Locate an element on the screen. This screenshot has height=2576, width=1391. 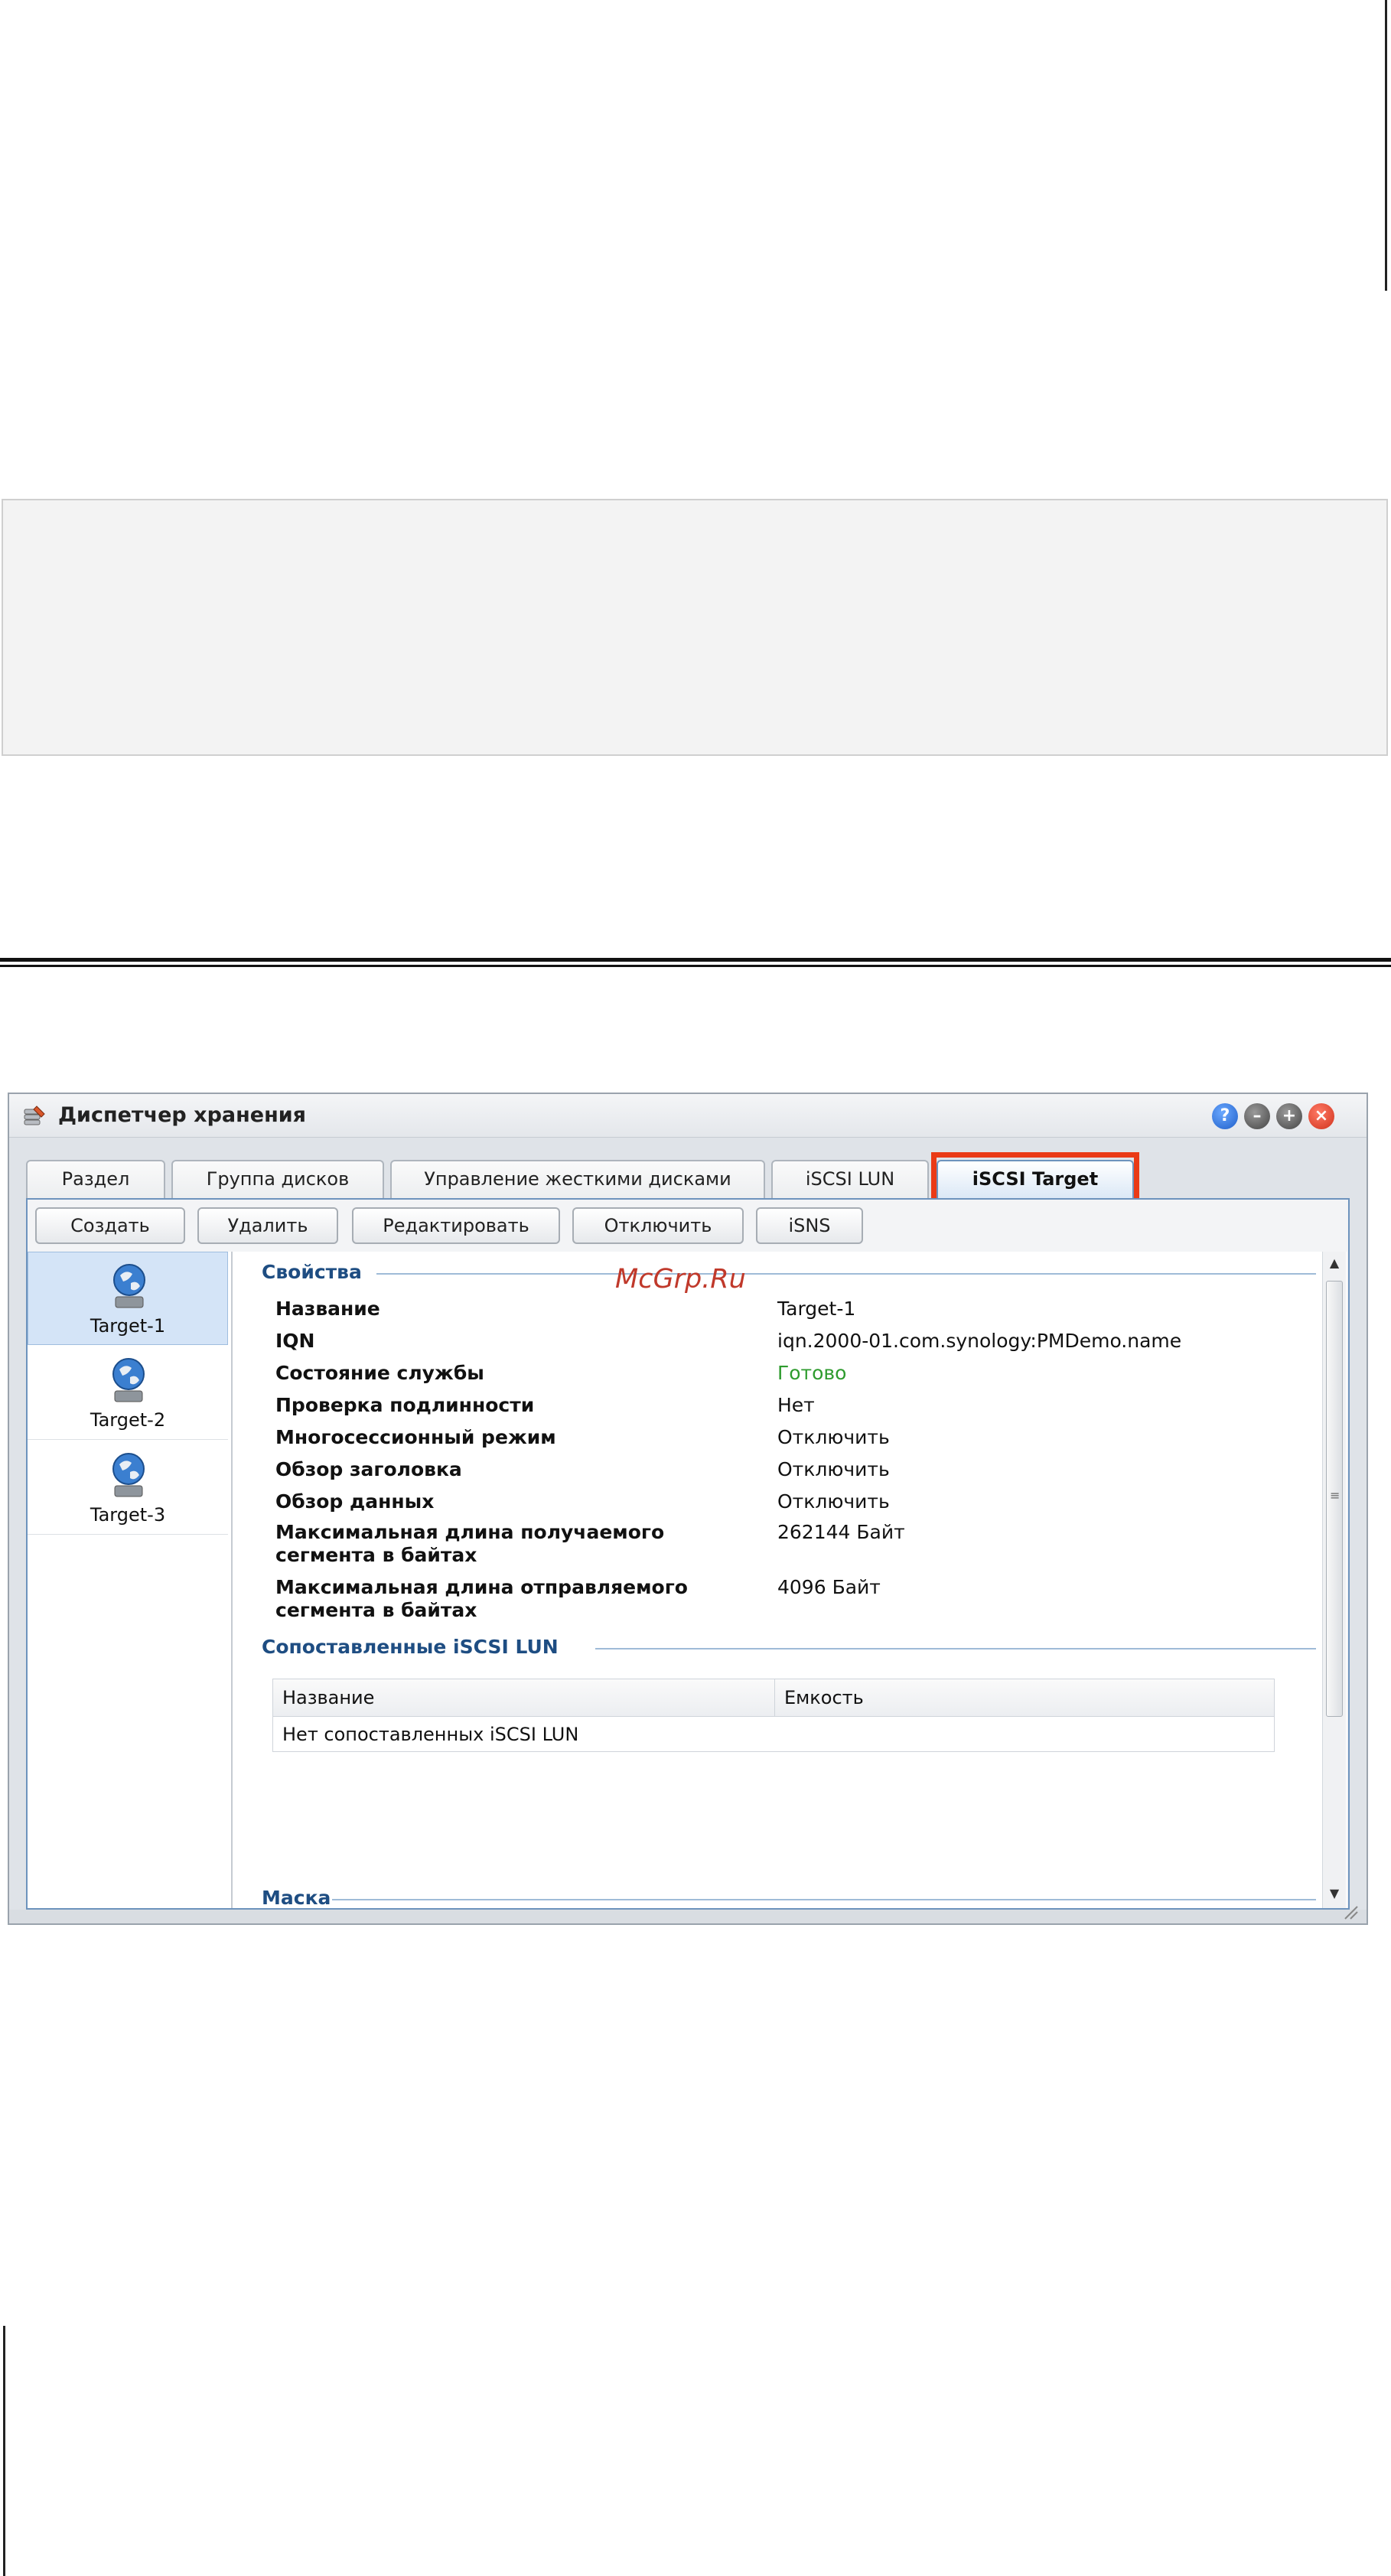
target-item-3: Target-3 is located at coordinates (128, 1488).